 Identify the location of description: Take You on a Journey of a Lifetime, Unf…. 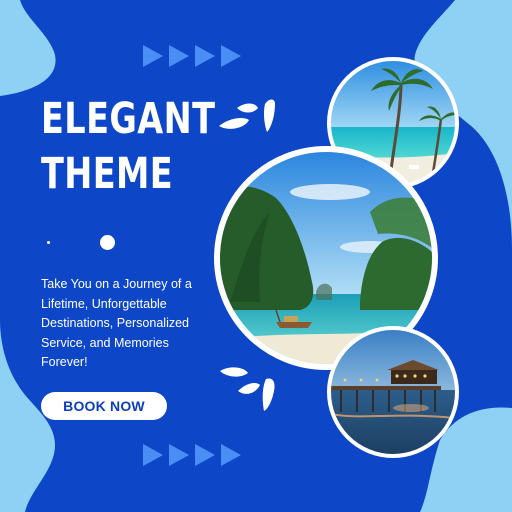
(116, 323).